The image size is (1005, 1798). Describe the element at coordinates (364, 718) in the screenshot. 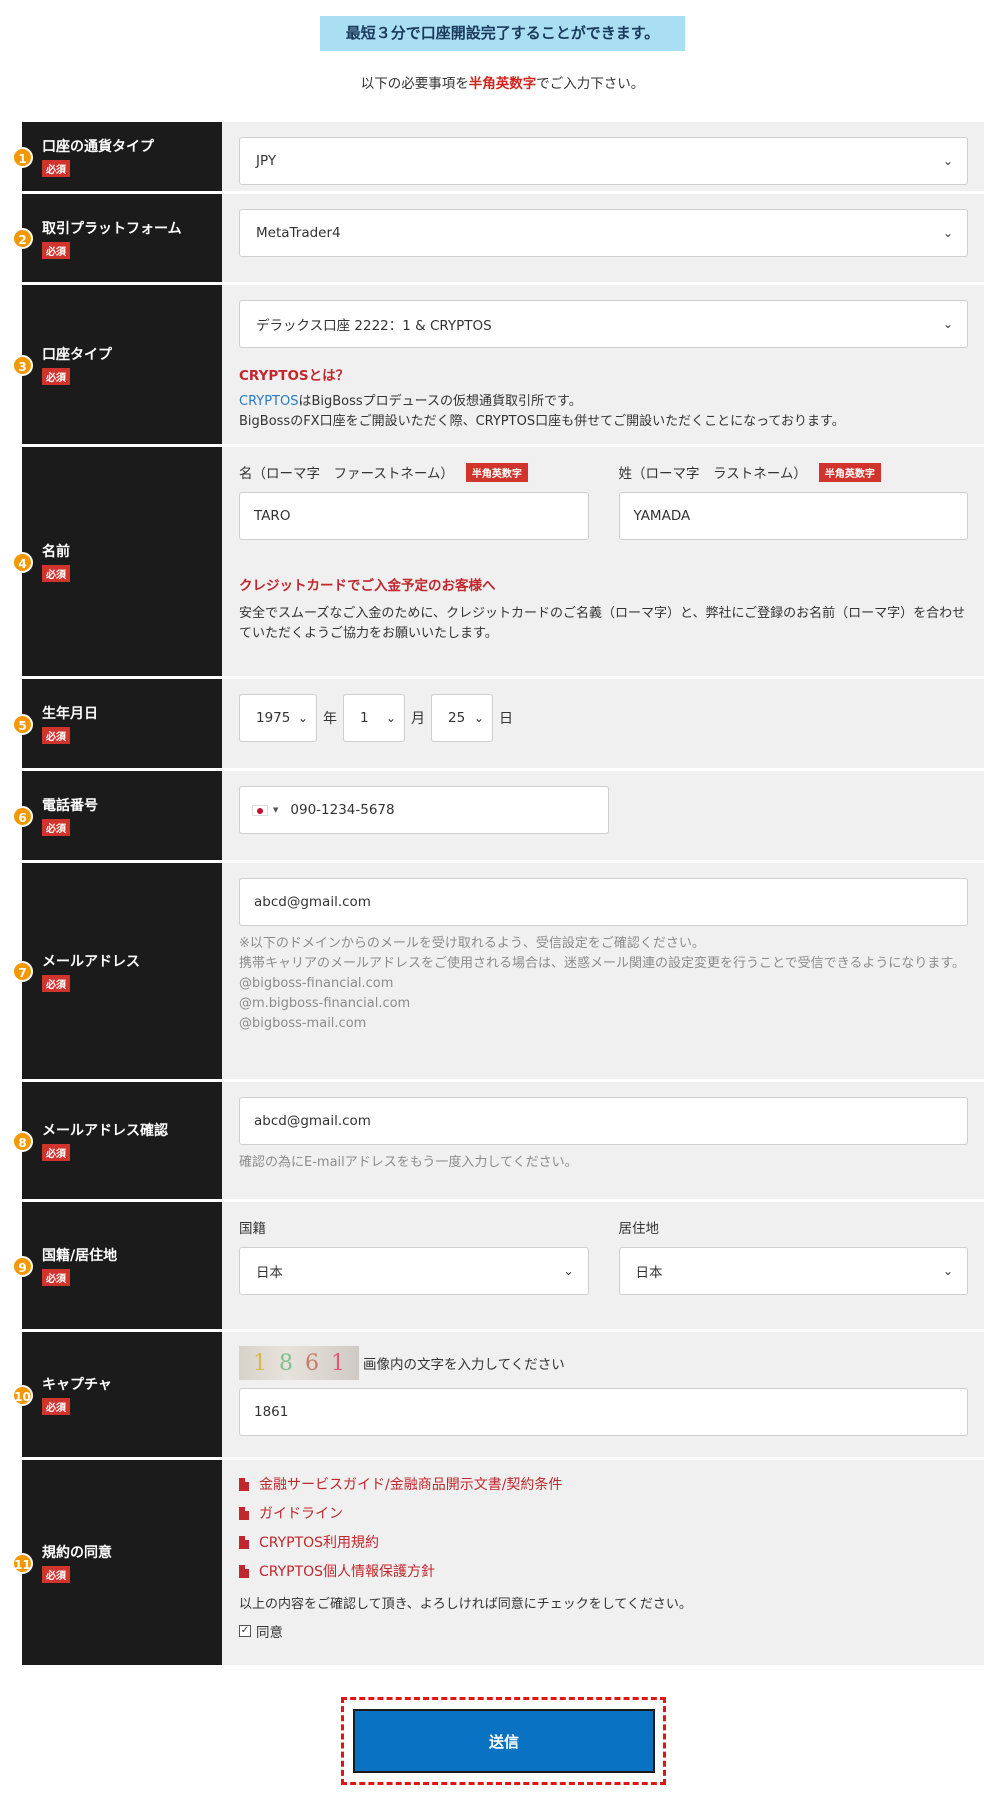

I see `select-value: 1` at that location.